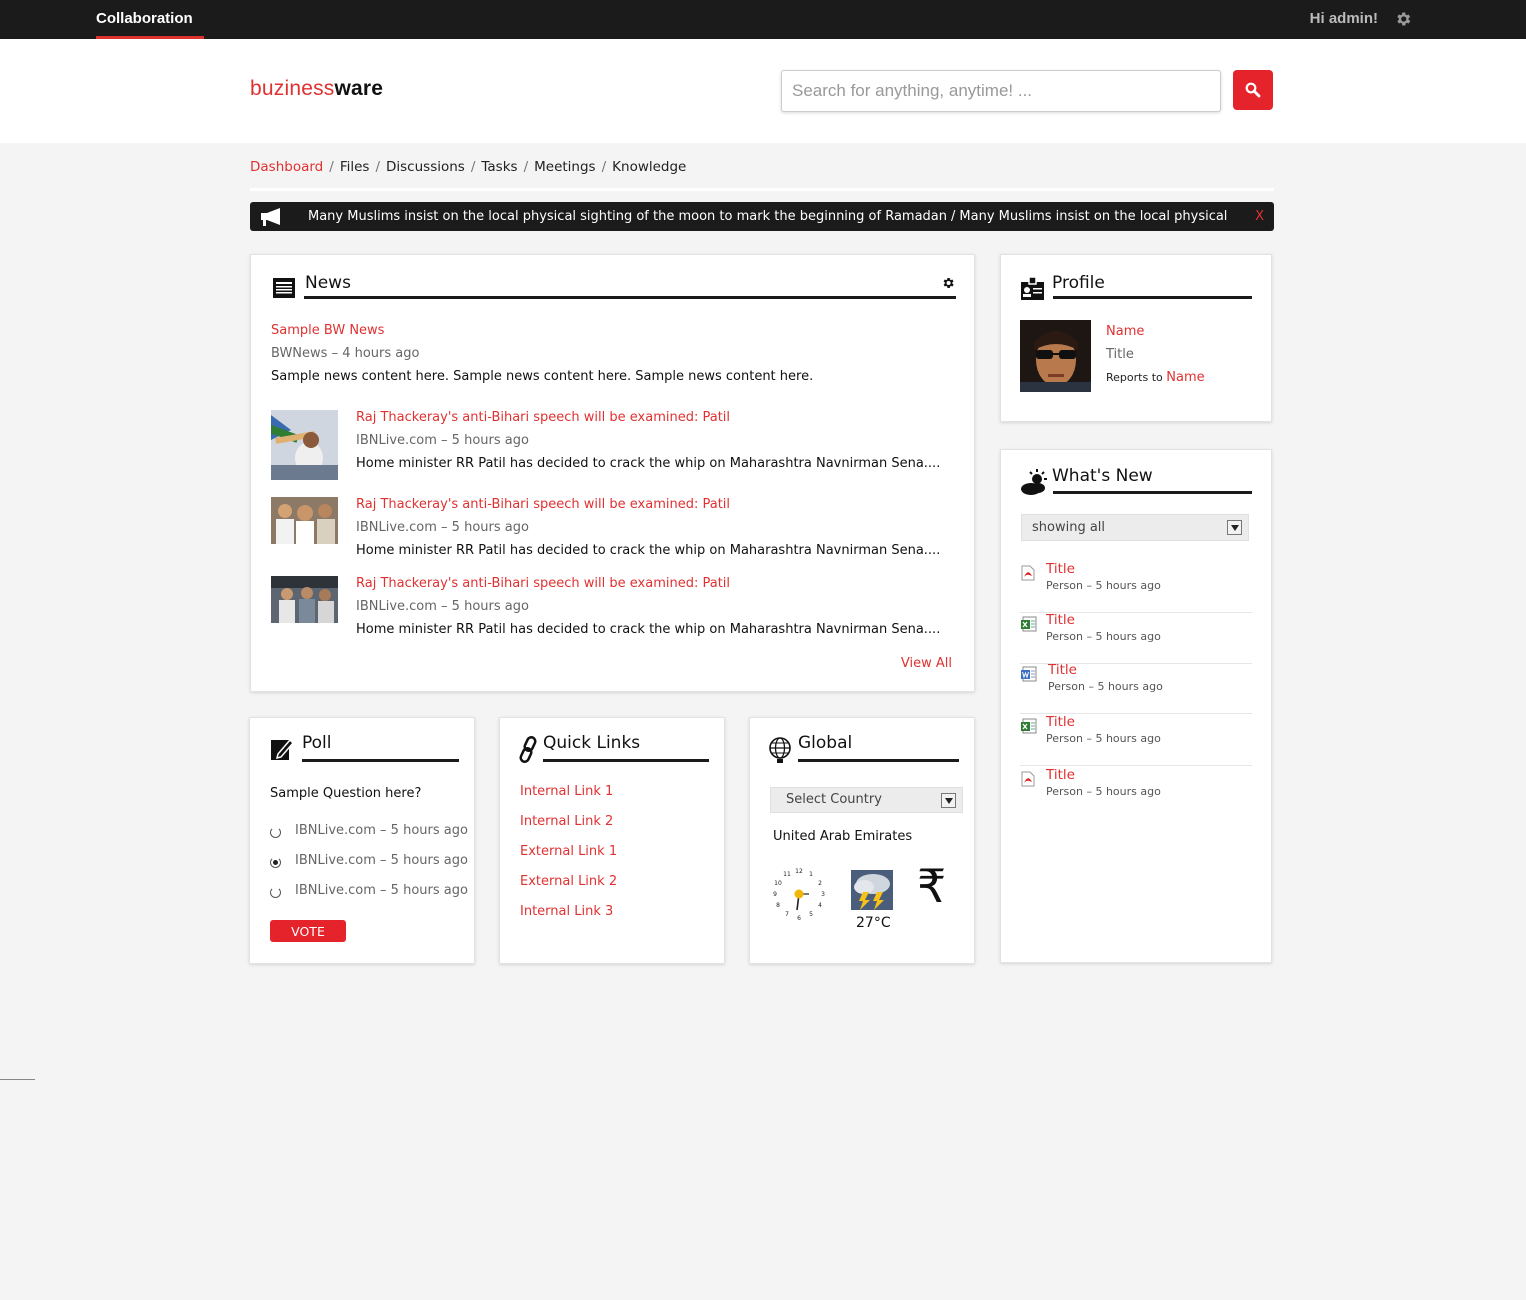  What do you see at coordinates (843, 836) in the screenshot?
I see `country-name: United Arab Emirates` at bounding box center [843, 836].